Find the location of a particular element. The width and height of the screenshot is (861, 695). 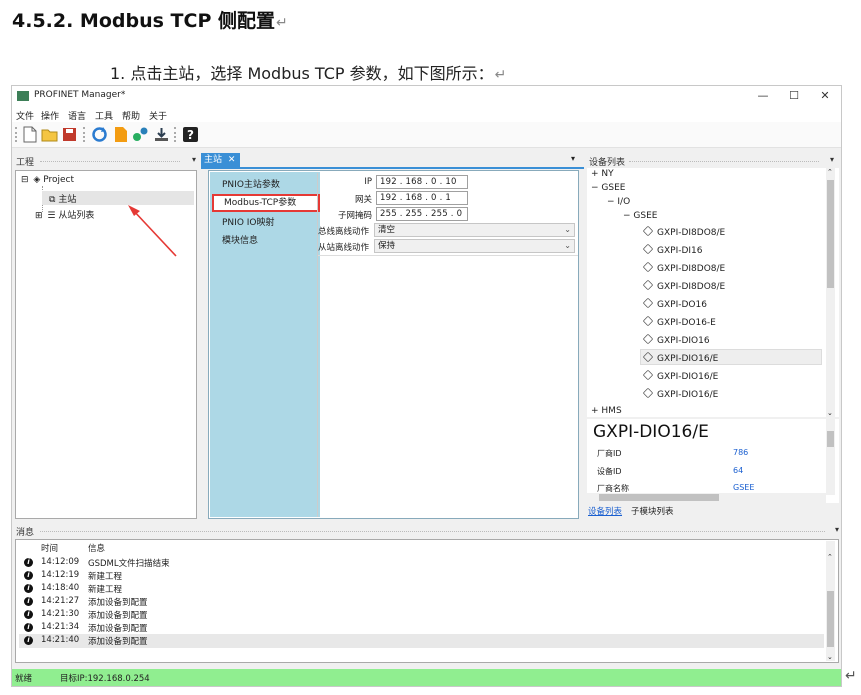

device-item-selected: GXPI-DIO16/E is located at coordinates (680, 357).